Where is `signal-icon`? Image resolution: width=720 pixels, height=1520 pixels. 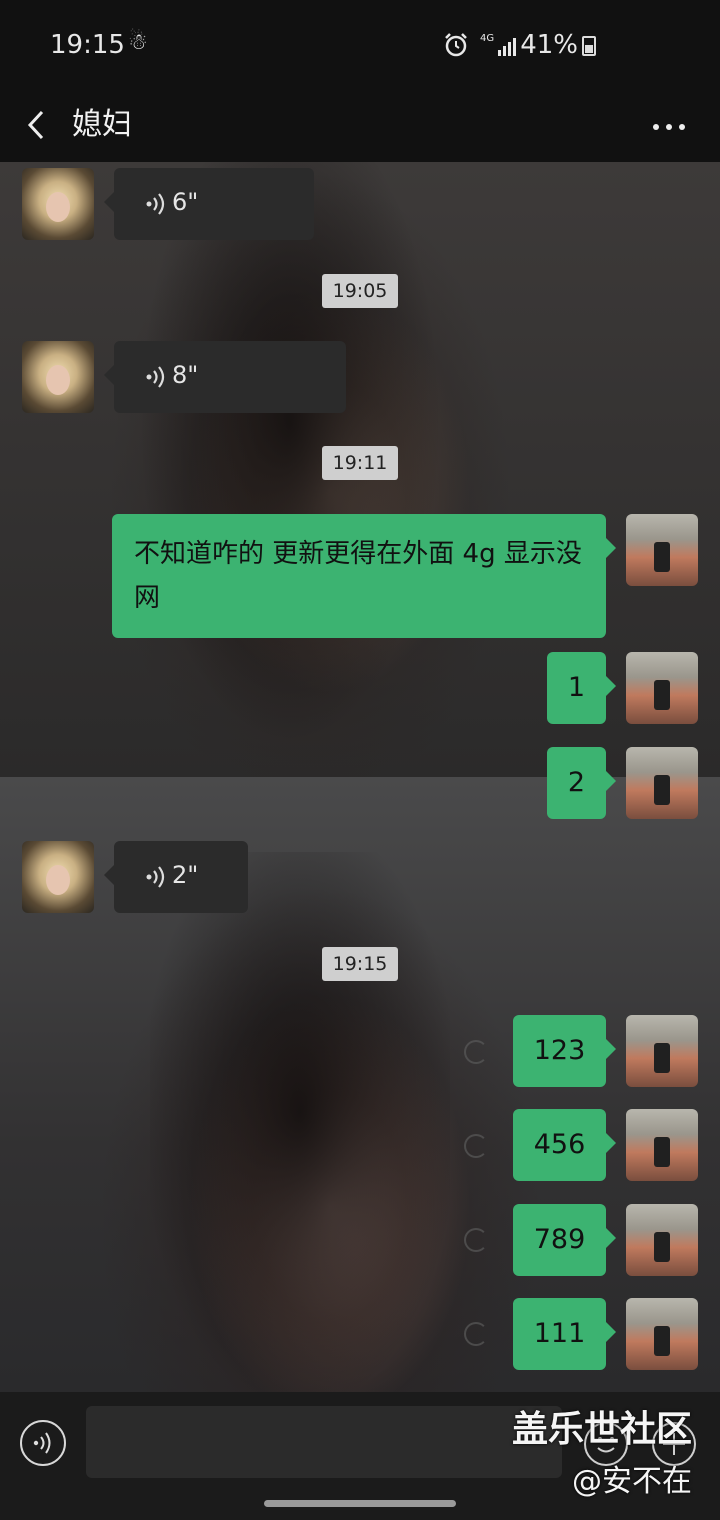
signal-icon is located at coordinates (507, 47).